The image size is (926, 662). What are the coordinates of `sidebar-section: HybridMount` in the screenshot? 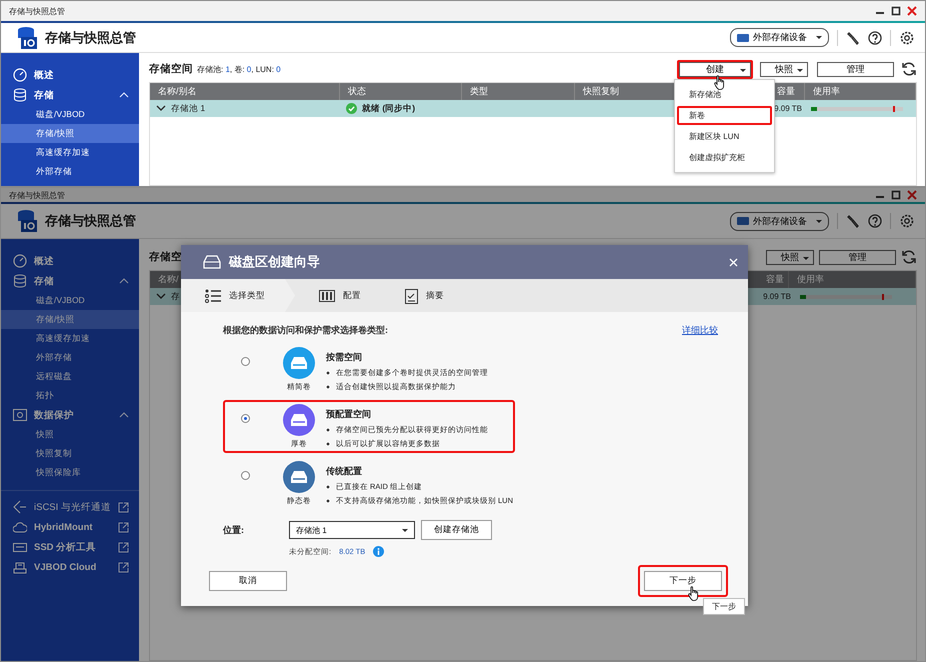 It's located at (70, 527).